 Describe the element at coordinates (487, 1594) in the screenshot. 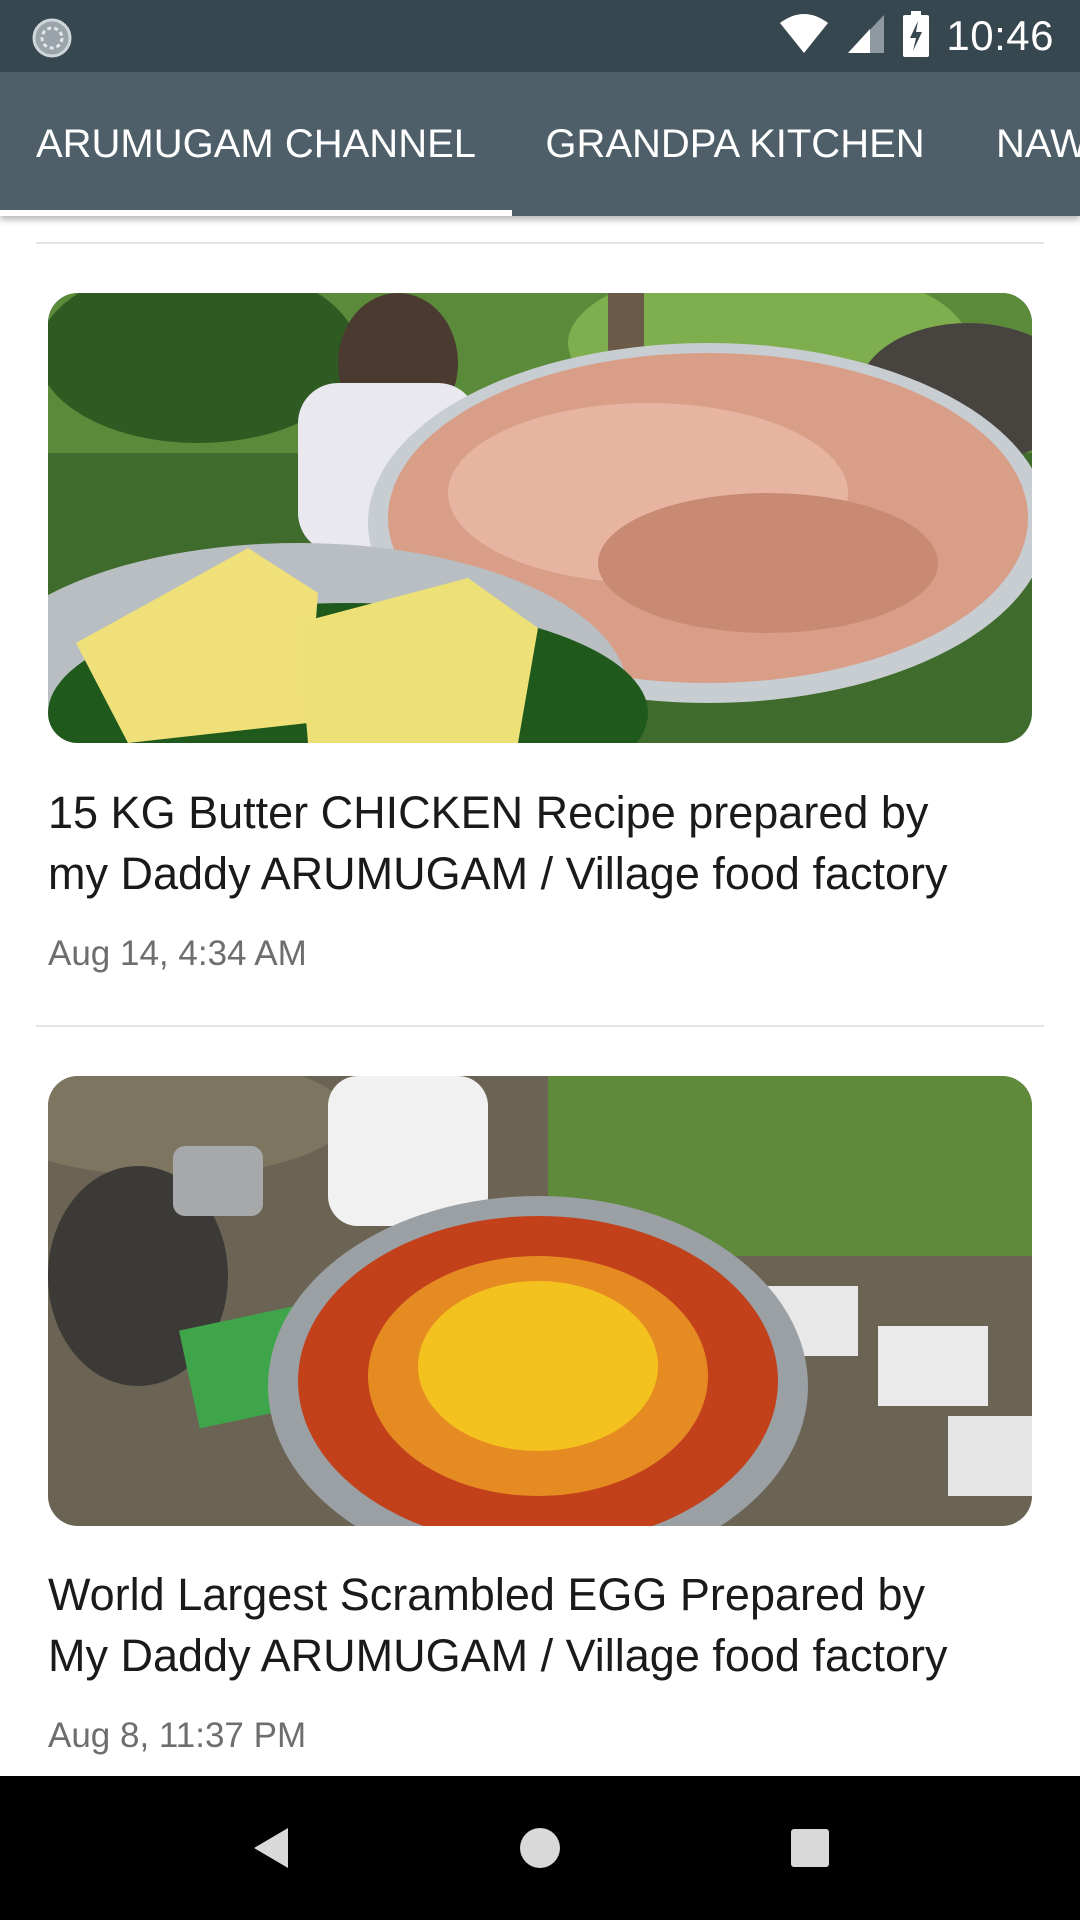

I see `video-title-line: World Largest Scrambled EGG Prepared by` at that location.